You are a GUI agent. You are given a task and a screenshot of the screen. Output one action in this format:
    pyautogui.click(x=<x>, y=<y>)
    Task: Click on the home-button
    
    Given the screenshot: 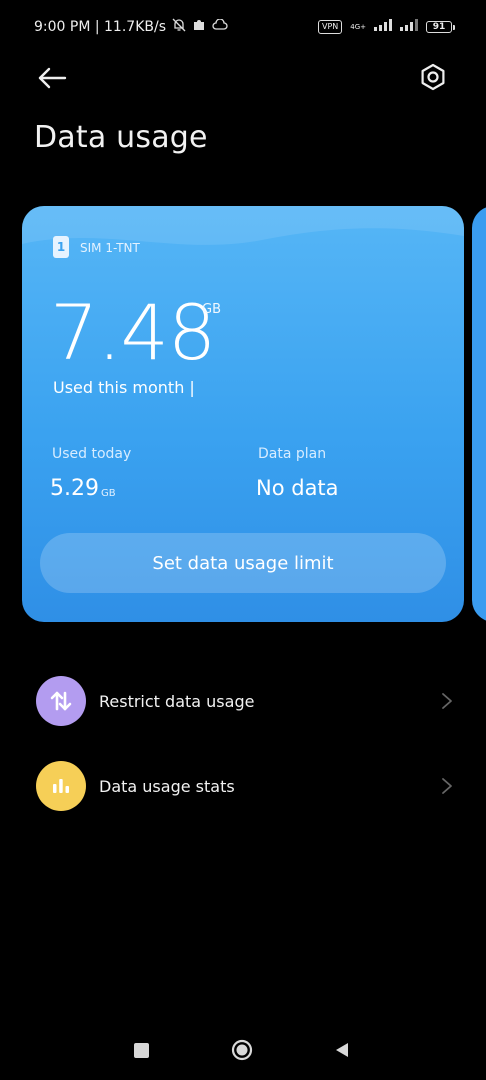 What is the action you would take?
    pyautogui.click(x=242, y=1050)
    